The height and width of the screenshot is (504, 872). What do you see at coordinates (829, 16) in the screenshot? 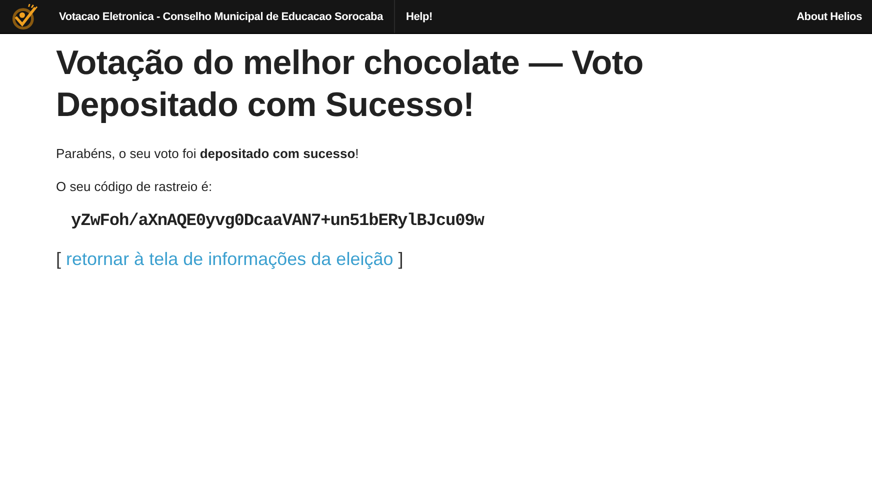
I see `nav-link: About Helios` at bounding box center [829, 16].